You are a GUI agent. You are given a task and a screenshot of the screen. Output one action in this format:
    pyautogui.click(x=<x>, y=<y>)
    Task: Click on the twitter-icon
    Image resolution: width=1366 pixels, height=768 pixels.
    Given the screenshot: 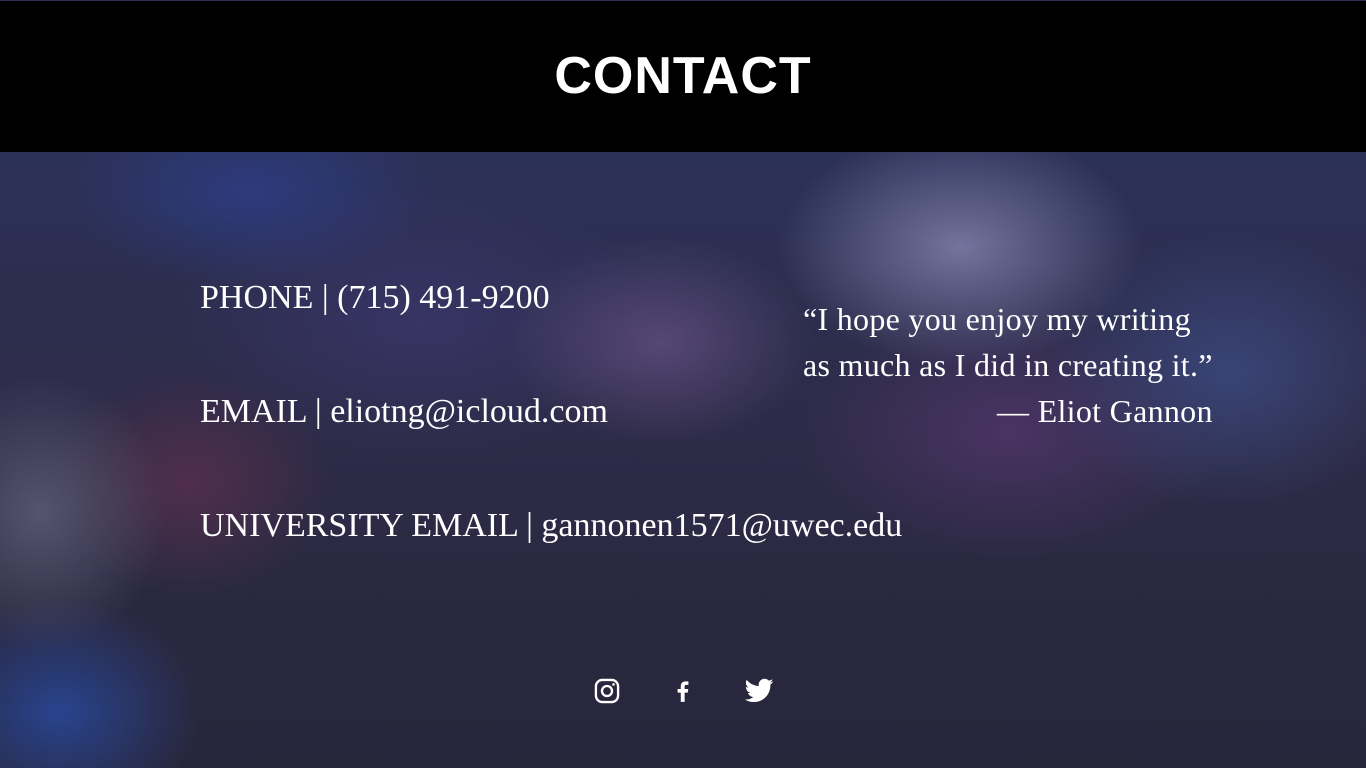 What is the action you would take?
    pyautogui.click(x=759, y=691)
    